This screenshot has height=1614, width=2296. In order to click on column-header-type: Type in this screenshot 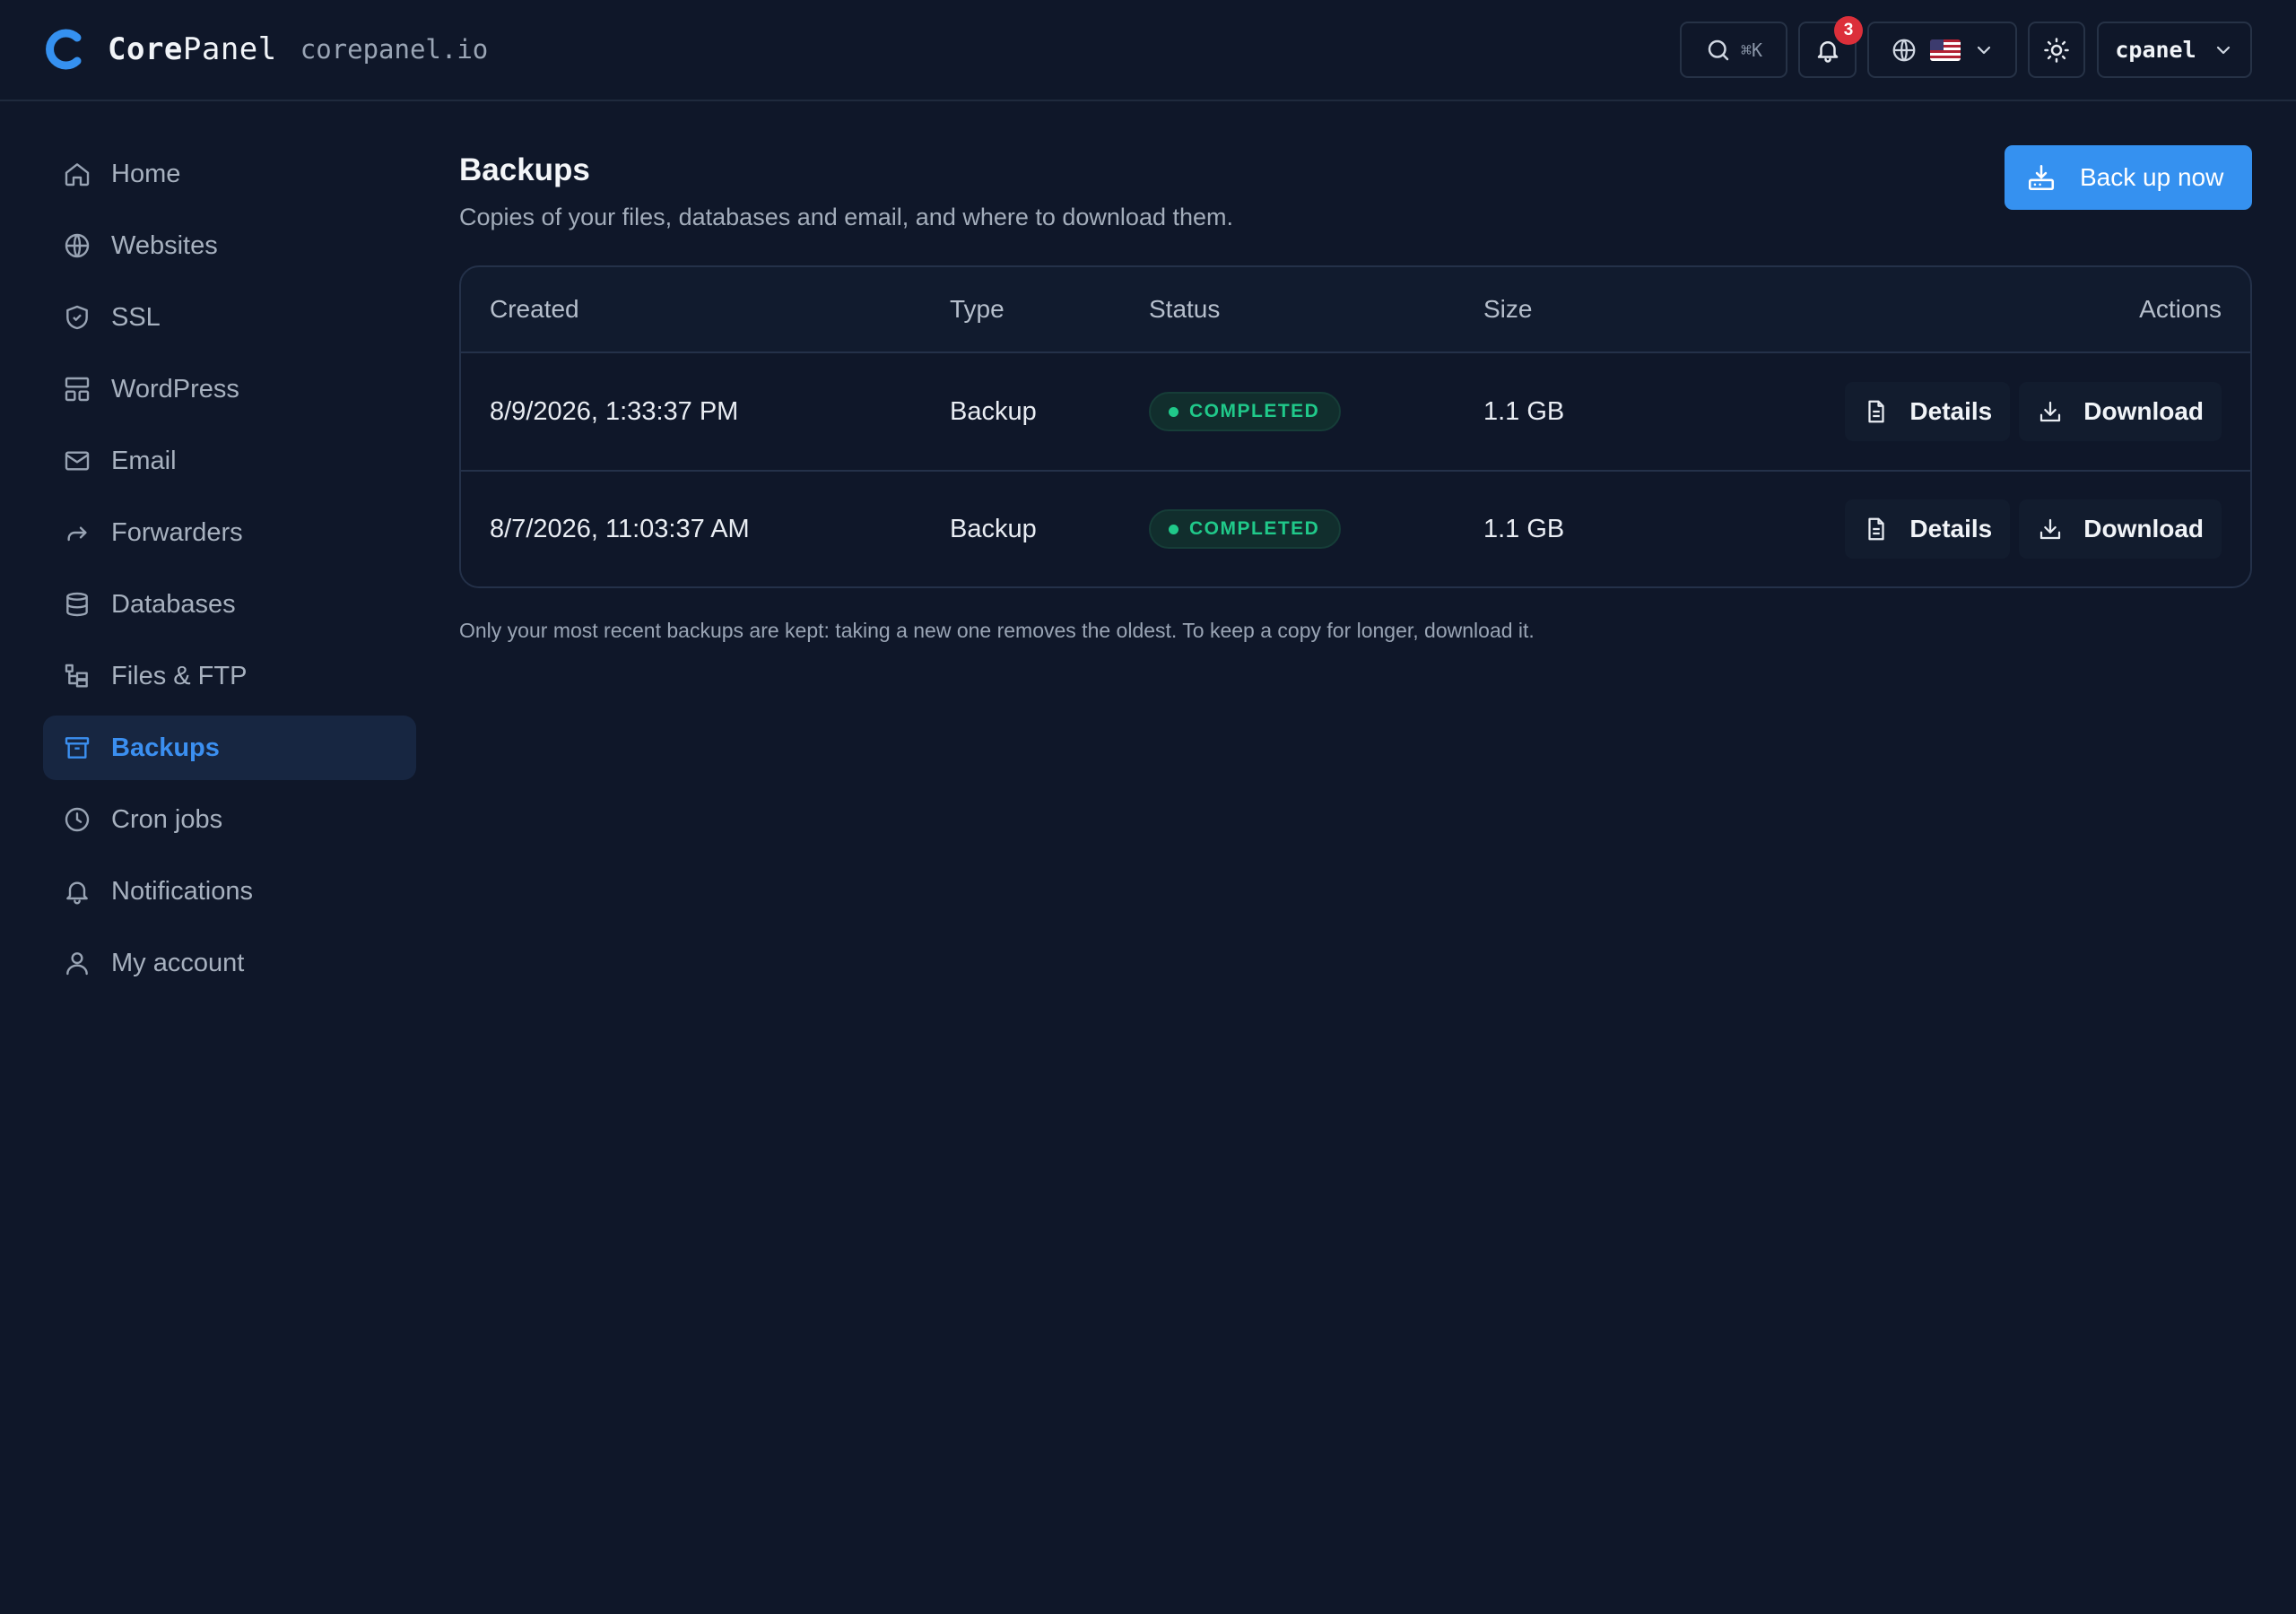, I will do `click(977, 309)`.